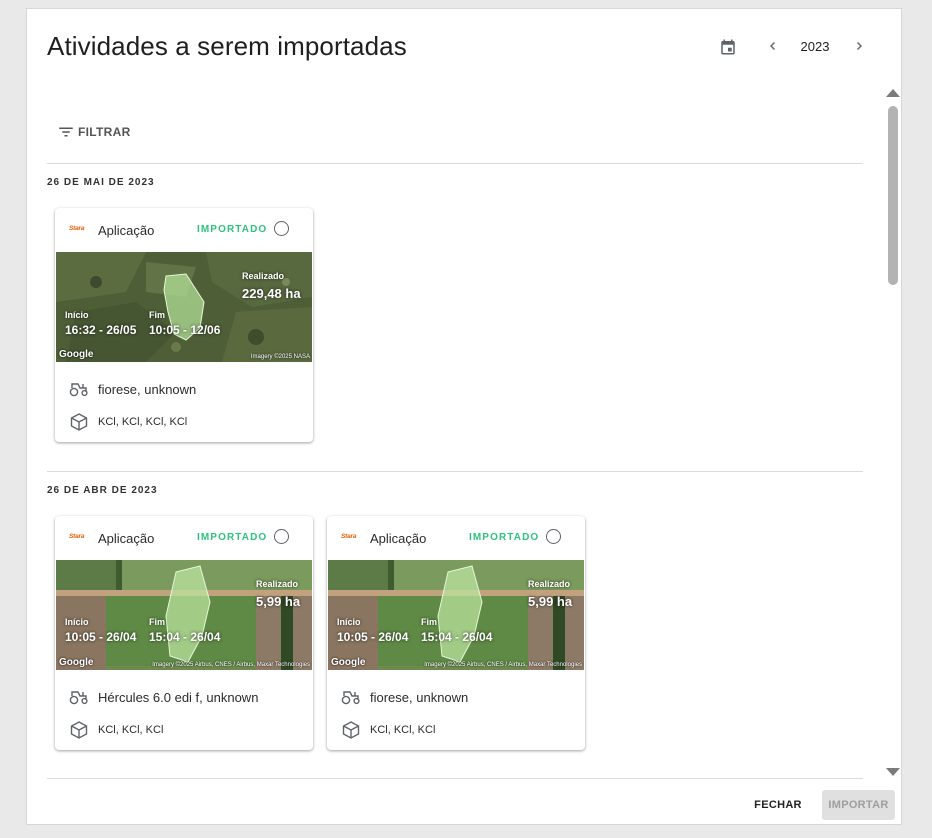 The width and height of the screenshot is (932, 838). Describe the element at coordinates (778, 805) in the screenshot. I see `close-button: FECHAR` at that location.